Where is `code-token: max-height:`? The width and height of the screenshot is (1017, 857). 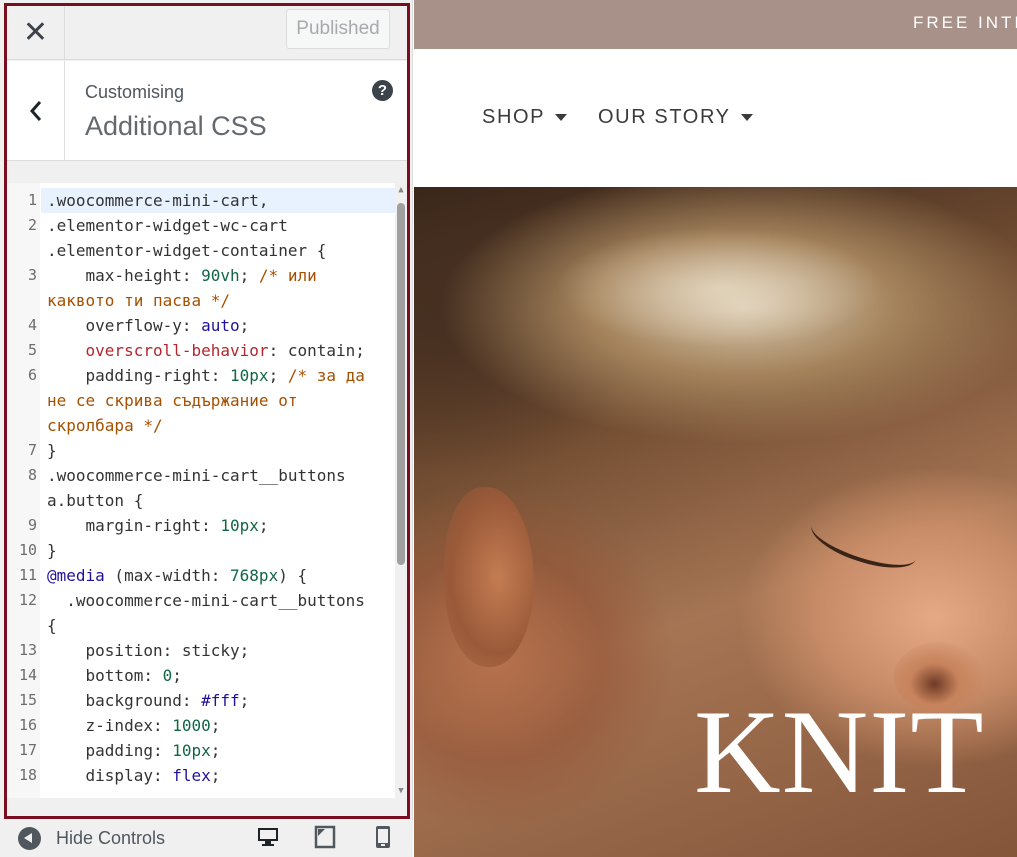 code-token: max-height: is located at coordinates (124, 275).